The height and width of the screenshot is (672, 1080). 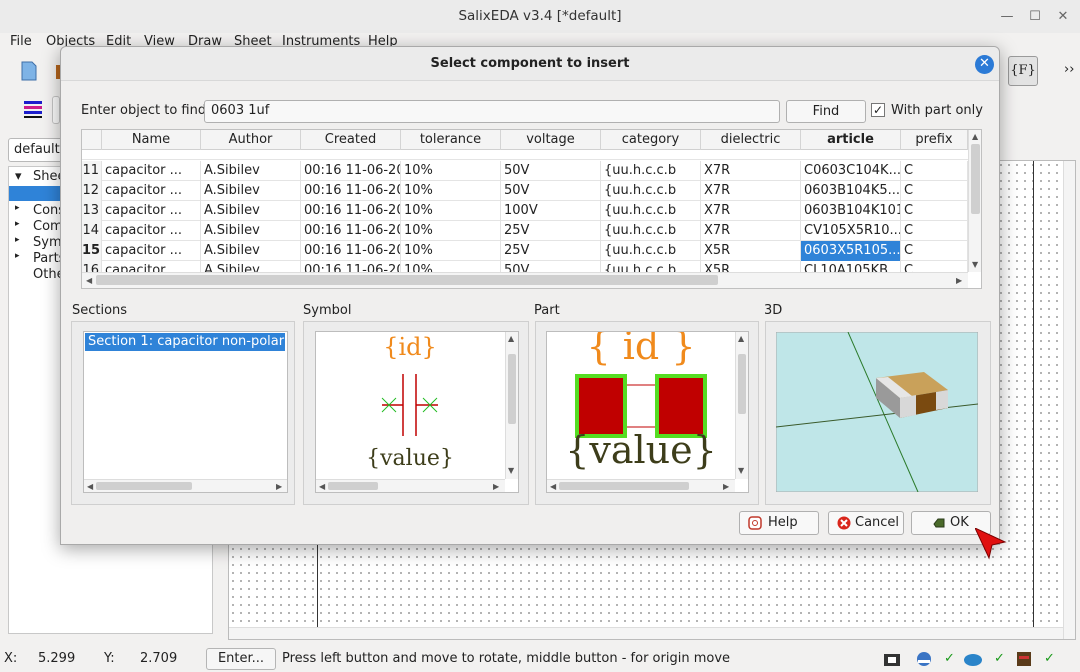 I want to click on 3d-viewport, so click(x=877, y=412).